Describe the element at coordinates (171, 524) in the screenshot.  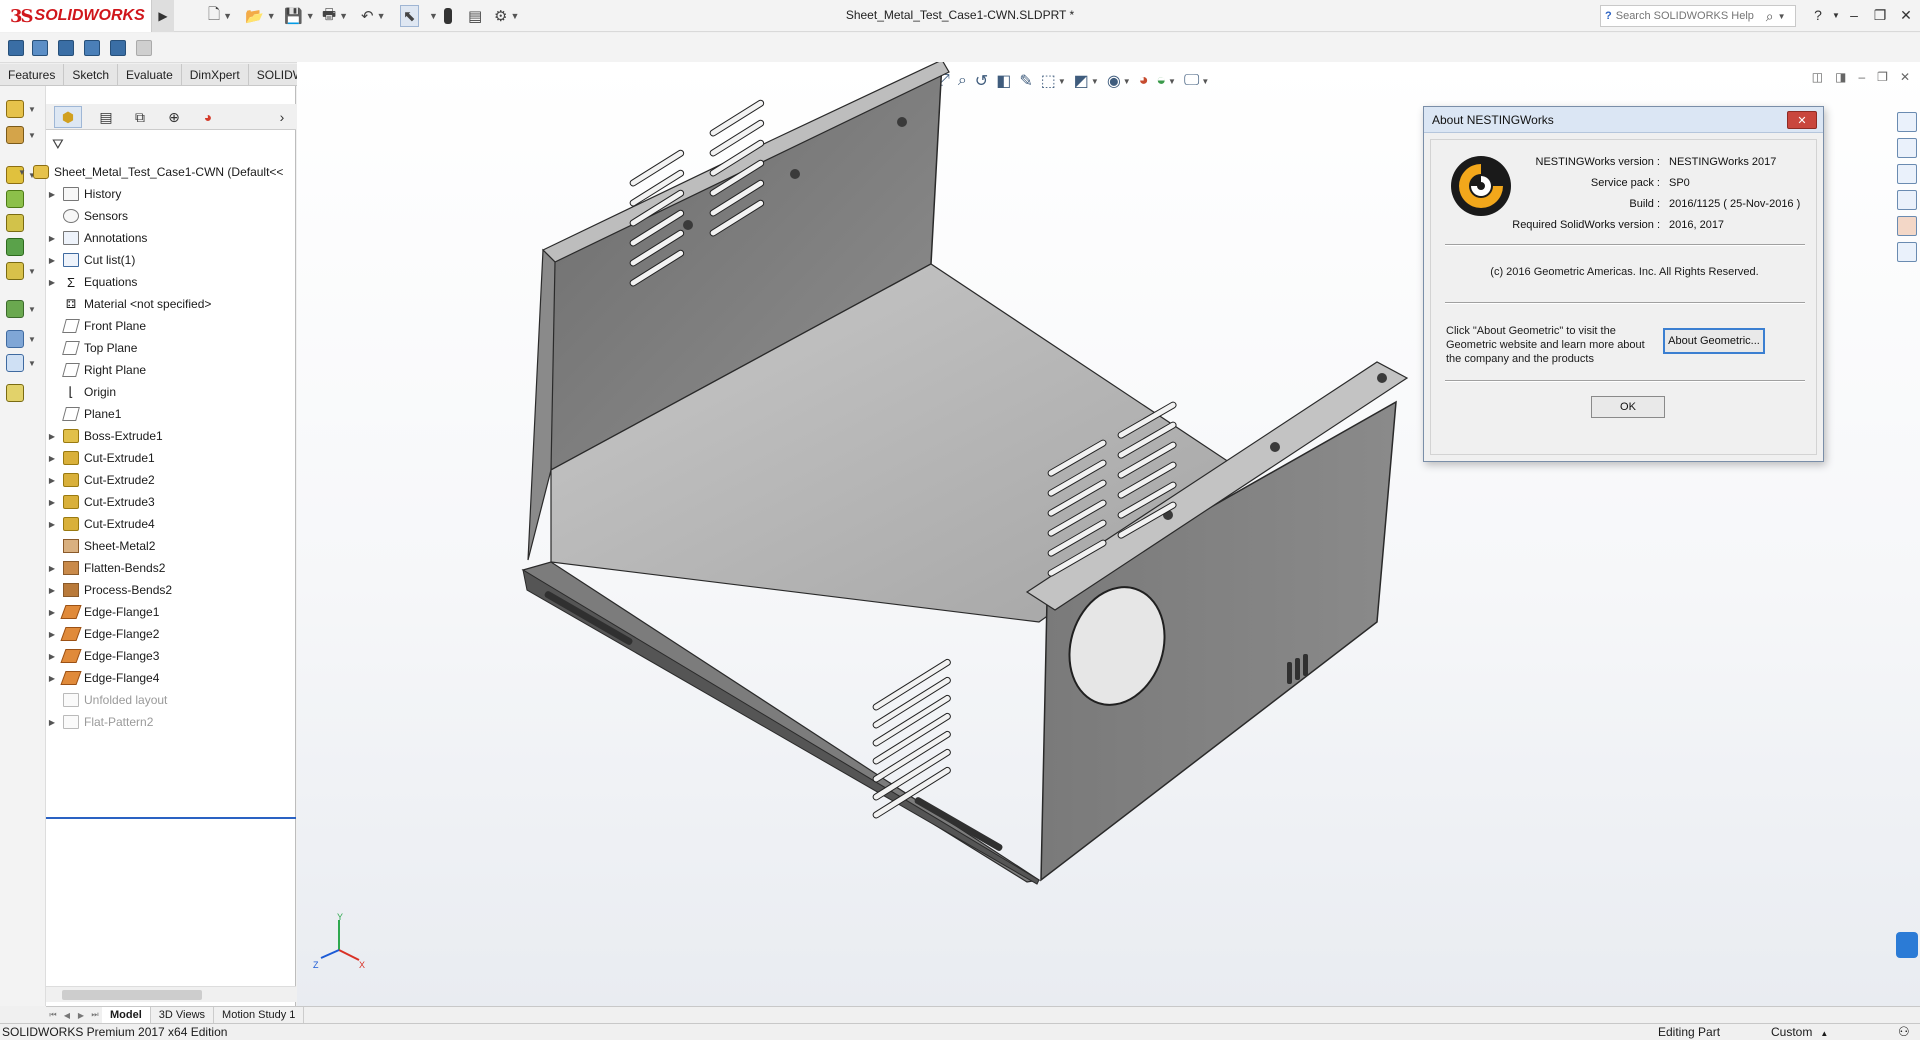
I see `tree-item-cut-extrude4: ▶ Cut-Extrude4` at that location.